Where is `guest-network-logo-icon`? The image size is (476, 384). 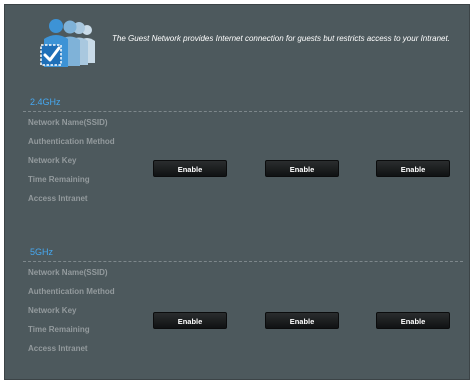 guest-network-logo-icon is located at coordinates (67, 43).